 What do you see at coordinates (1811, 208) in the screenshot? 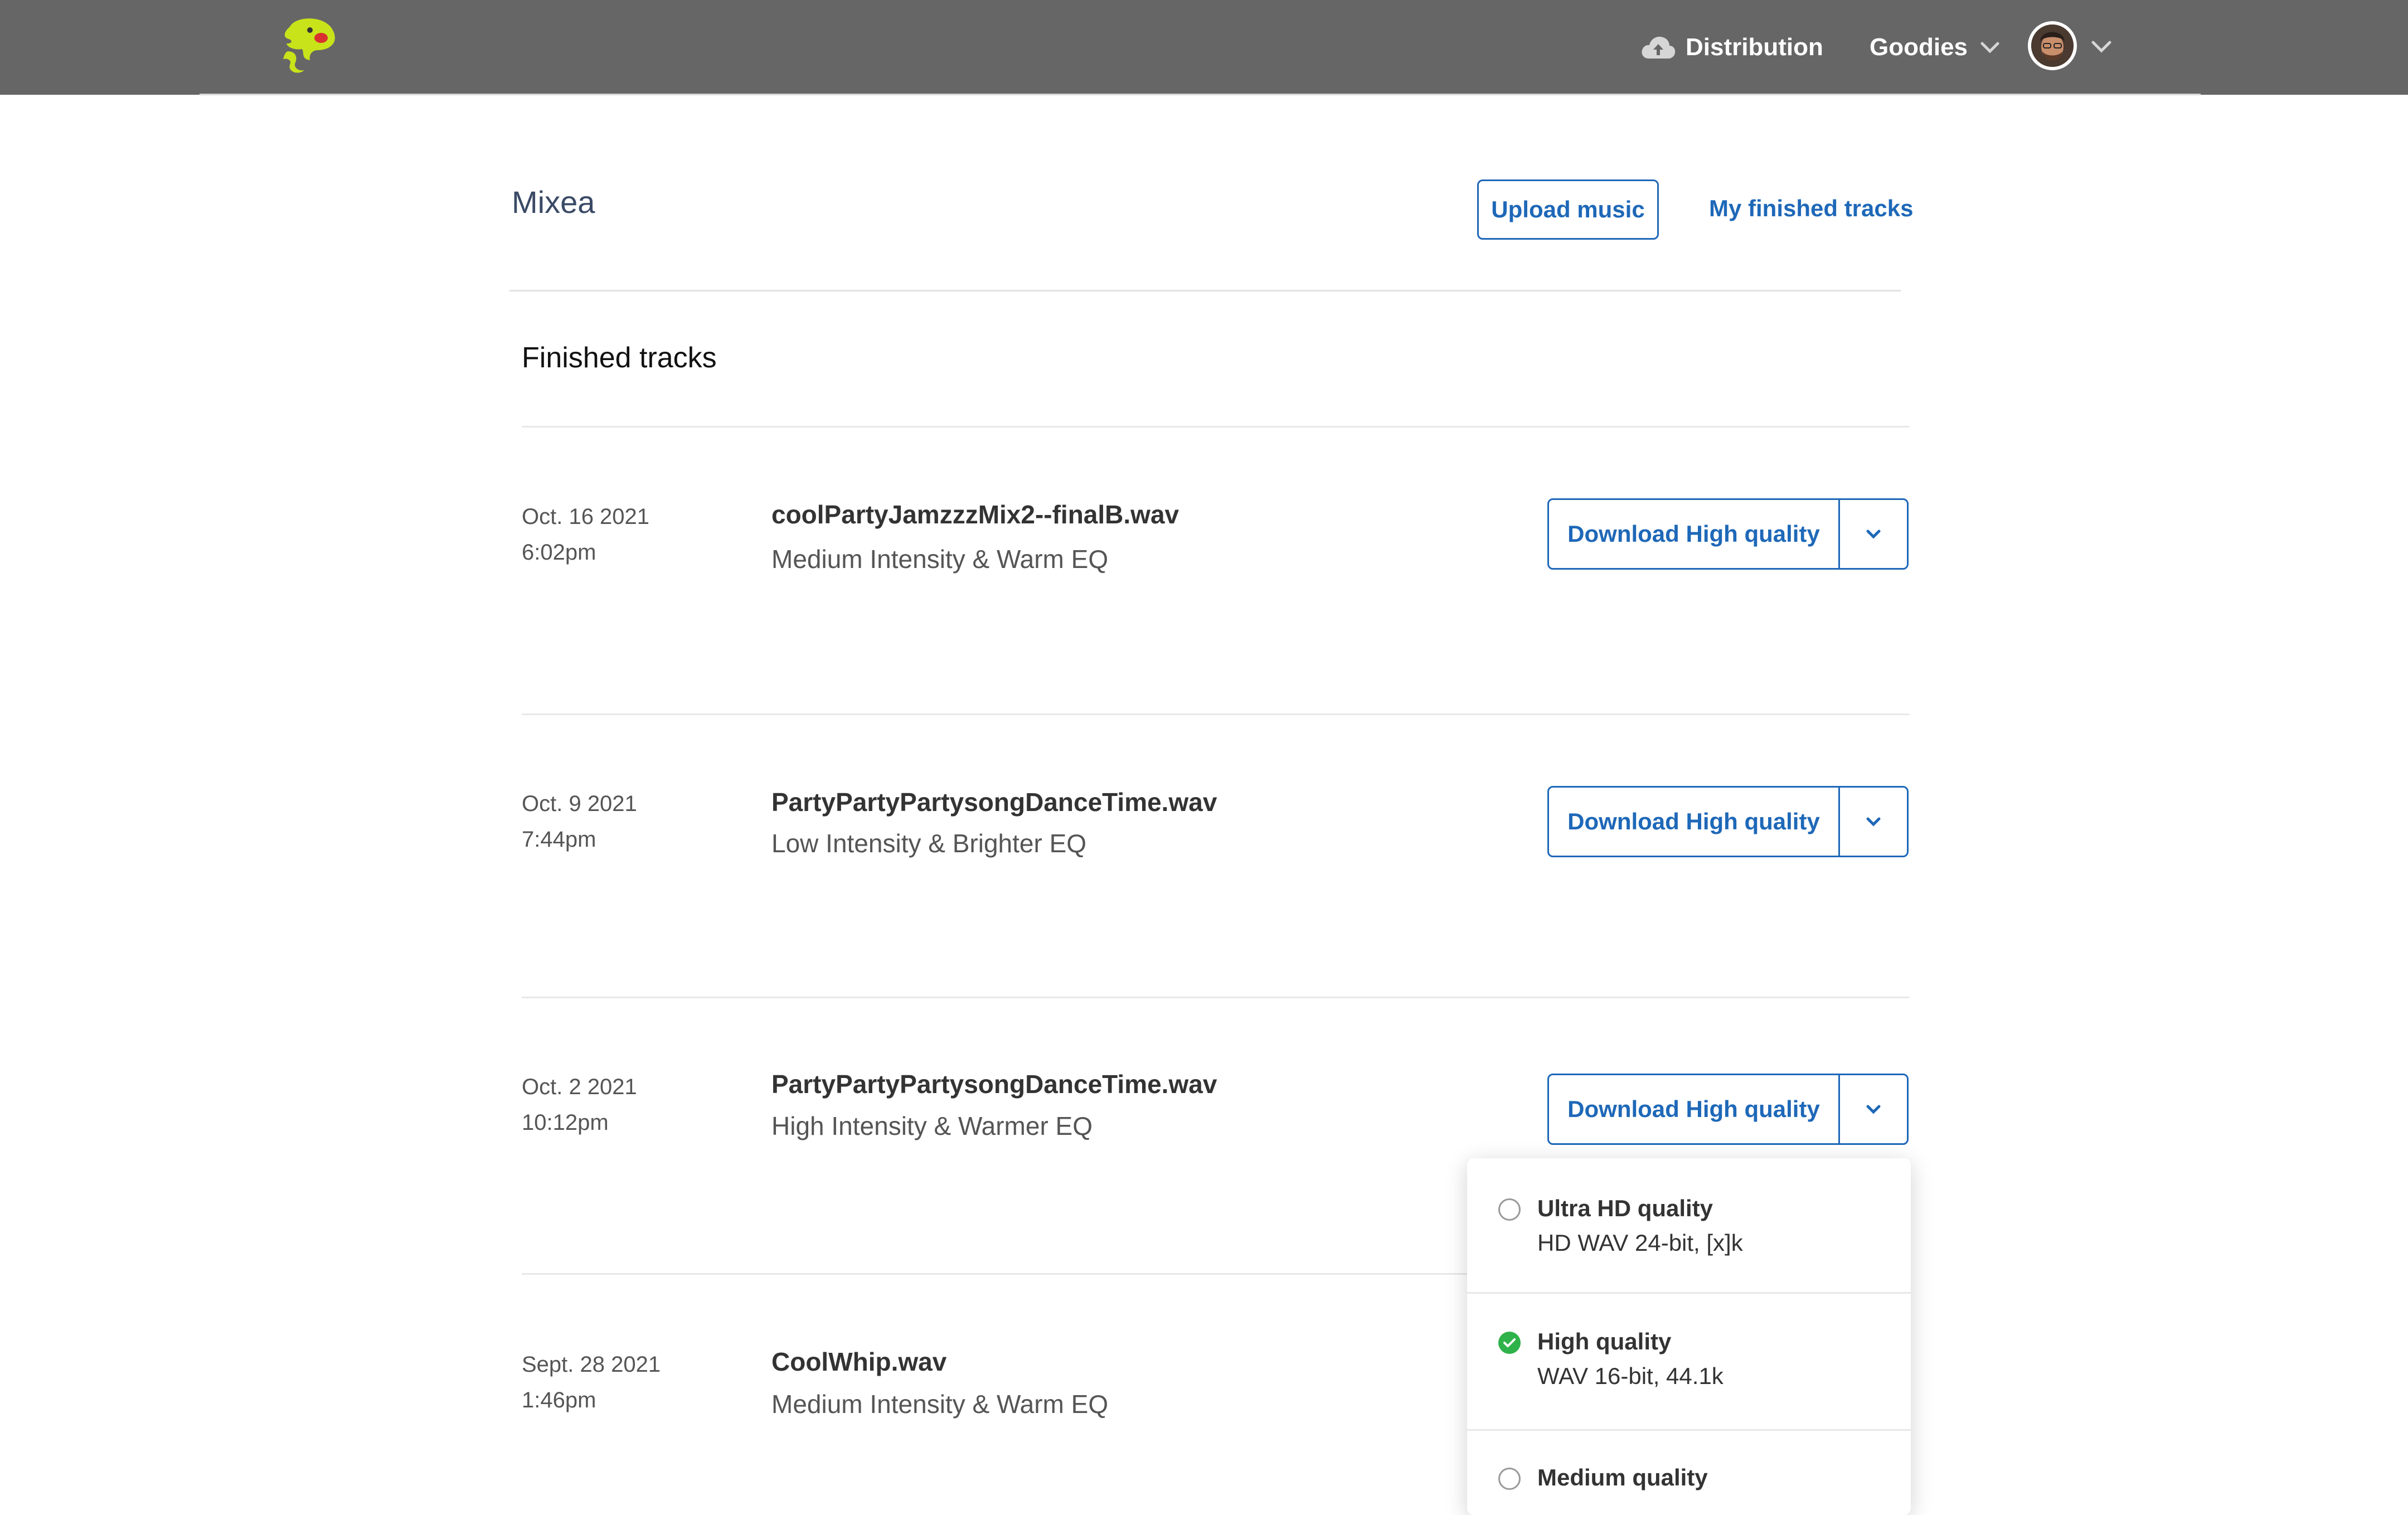
I see `my-finished-tracks-link: My finished tracks` at bounding box center [1811, 208].